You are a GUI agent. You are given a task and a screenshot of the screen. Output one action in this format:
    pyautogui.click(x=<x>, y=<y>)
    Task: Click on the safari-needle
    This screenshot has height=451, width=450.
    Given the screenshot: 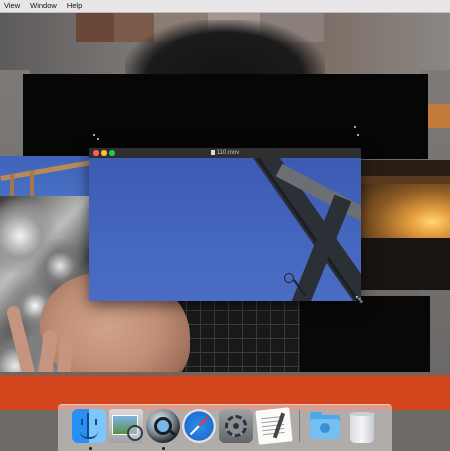 What is the action you would take?
    pyautogui.click(x=199, y=426)
    